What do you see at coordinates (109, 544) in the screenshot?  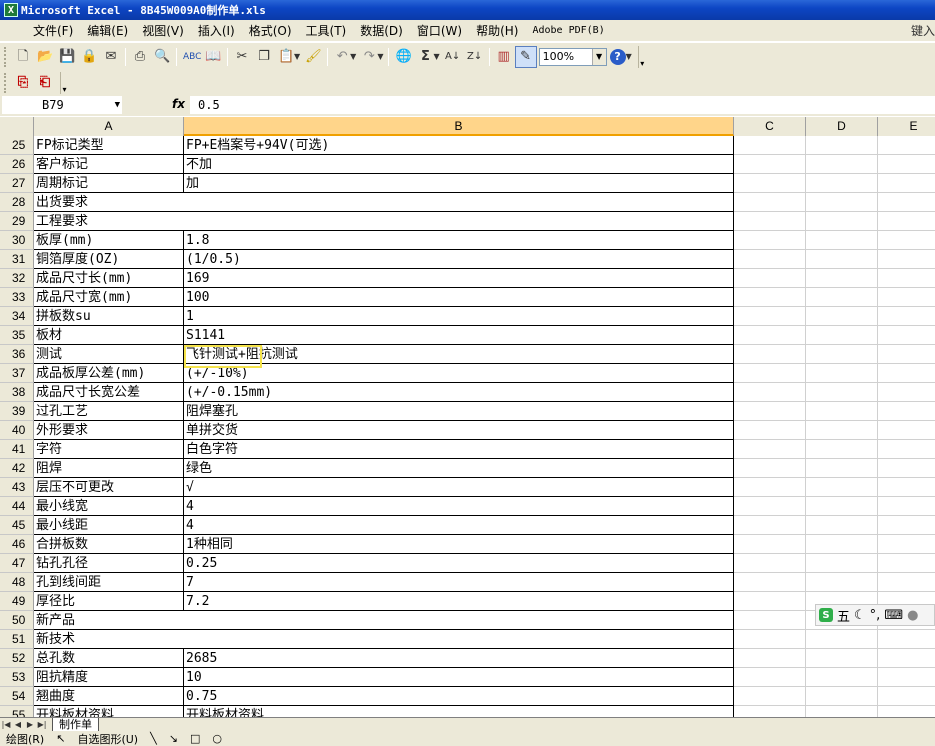 I see `cell-a: 合拼板数` at bounding box center [109, 544].